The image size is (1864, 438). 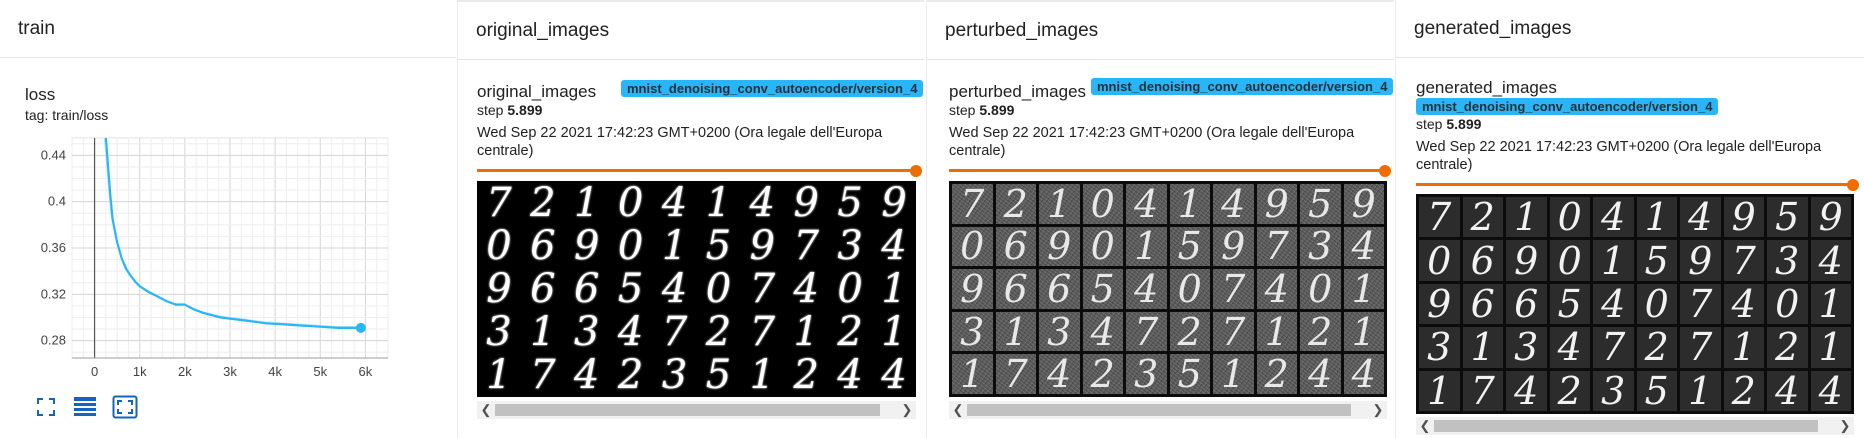 I want to click on fit-domain-icon, so click(x=125, y=407).